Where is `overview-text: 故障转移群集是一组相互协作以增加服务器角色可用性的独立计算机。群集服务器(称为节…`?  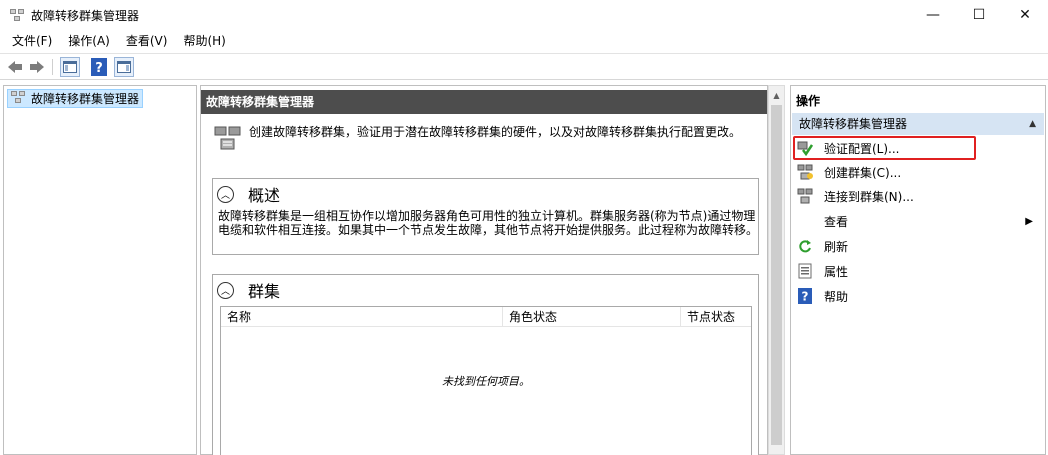 overview-text: 故障转移群集是一组相互协作以增加服务器角色可用性的独立计算机。群集服务器(称为节… is located at coordinates (488, 223).